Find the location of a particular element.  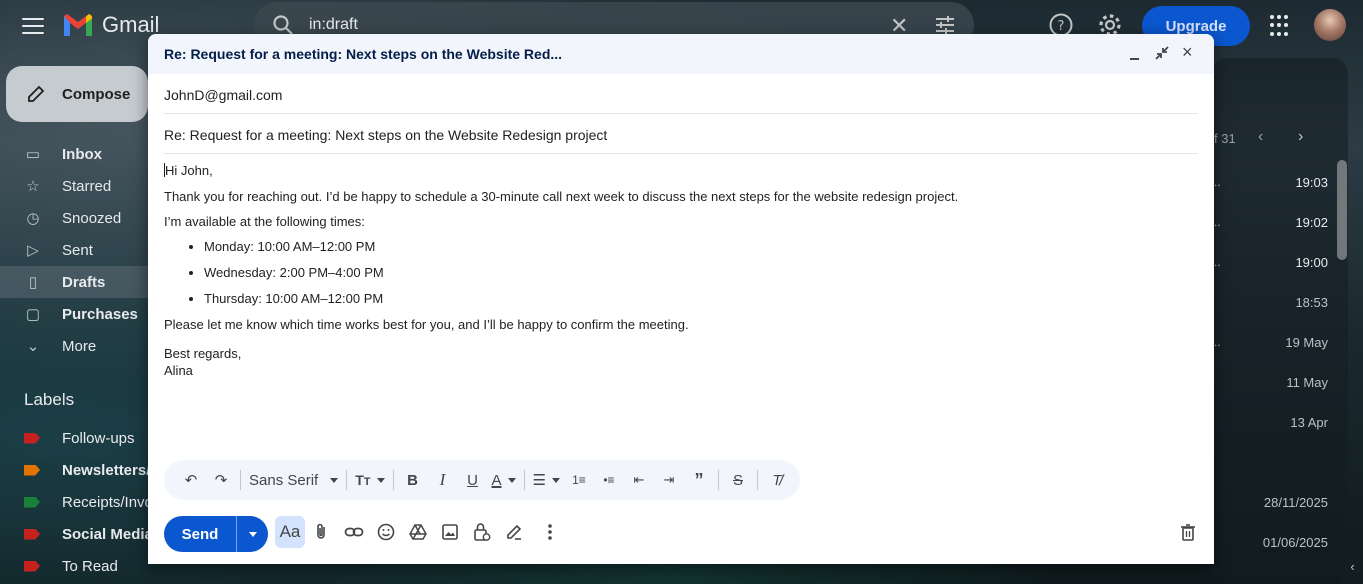

main-menu-button is located at coordinates (33, 26).